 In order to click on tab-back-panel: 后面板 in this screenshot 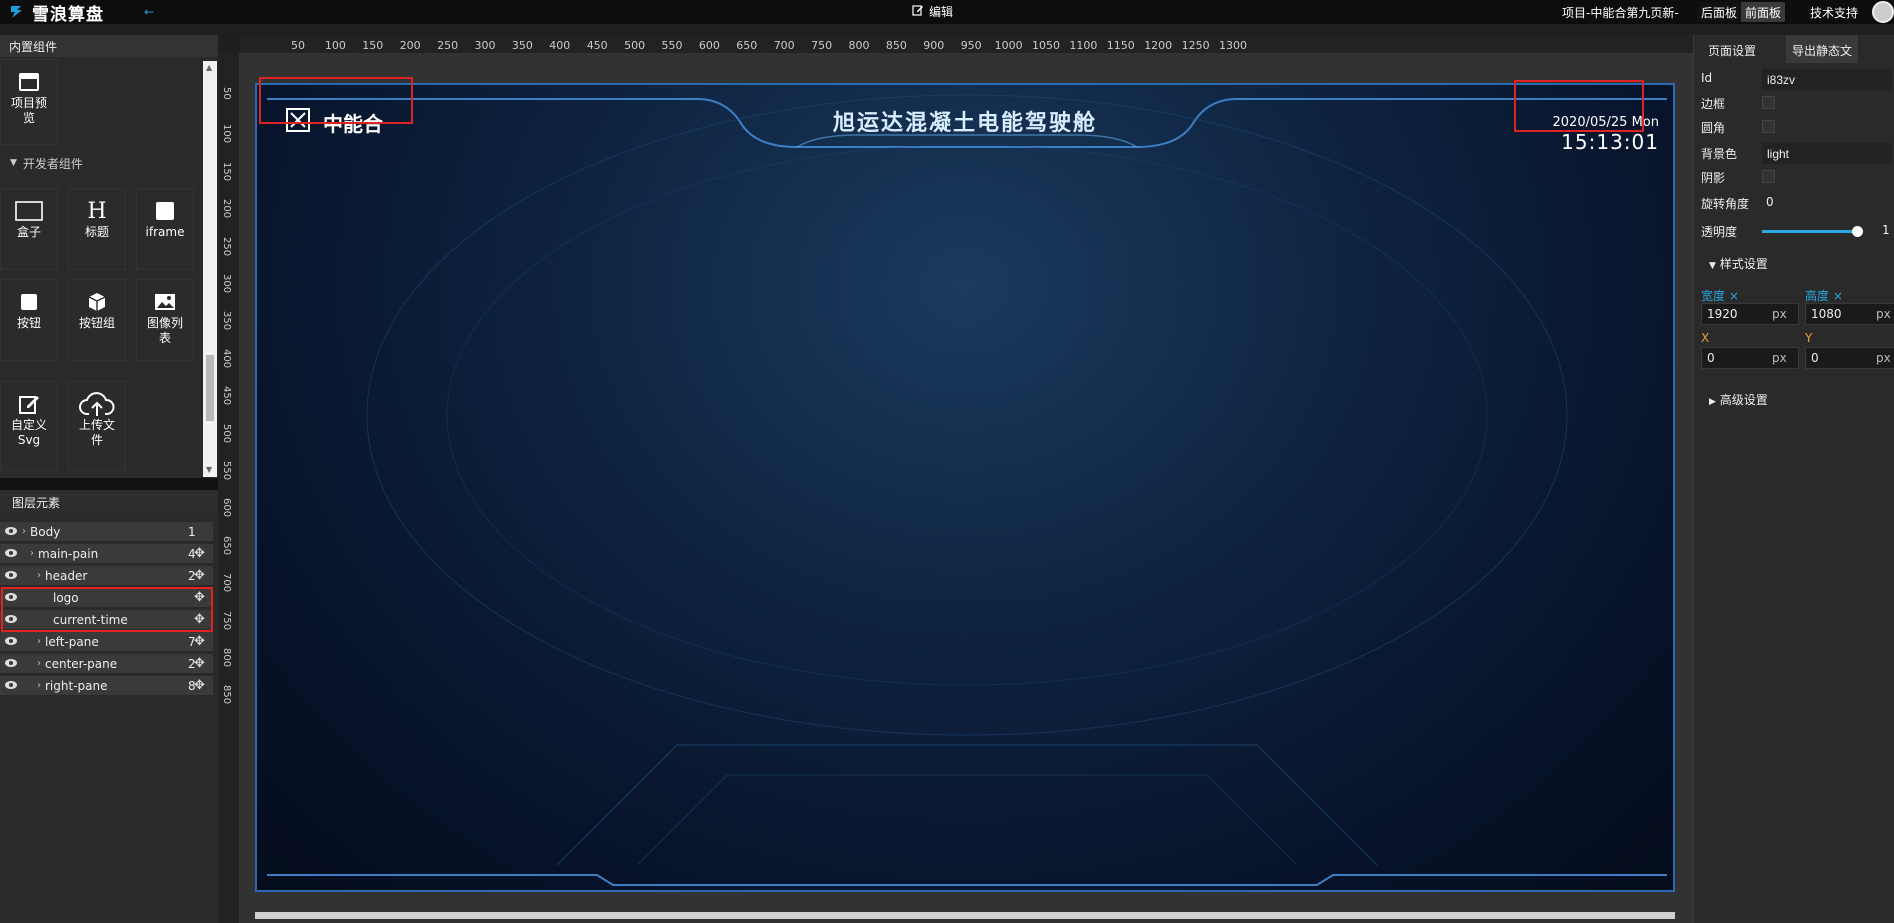, I will do `click(1719, 12)`.